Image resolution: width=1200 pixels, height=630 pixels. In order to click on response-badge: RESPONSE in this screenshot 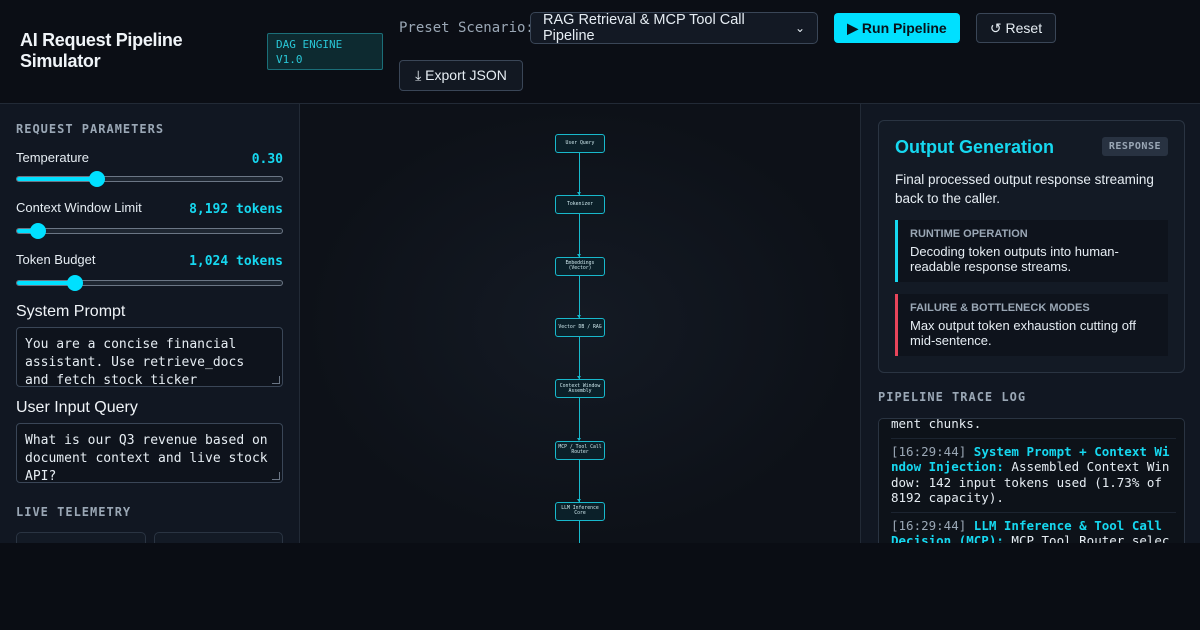, I will do `click(1134, 146)`.